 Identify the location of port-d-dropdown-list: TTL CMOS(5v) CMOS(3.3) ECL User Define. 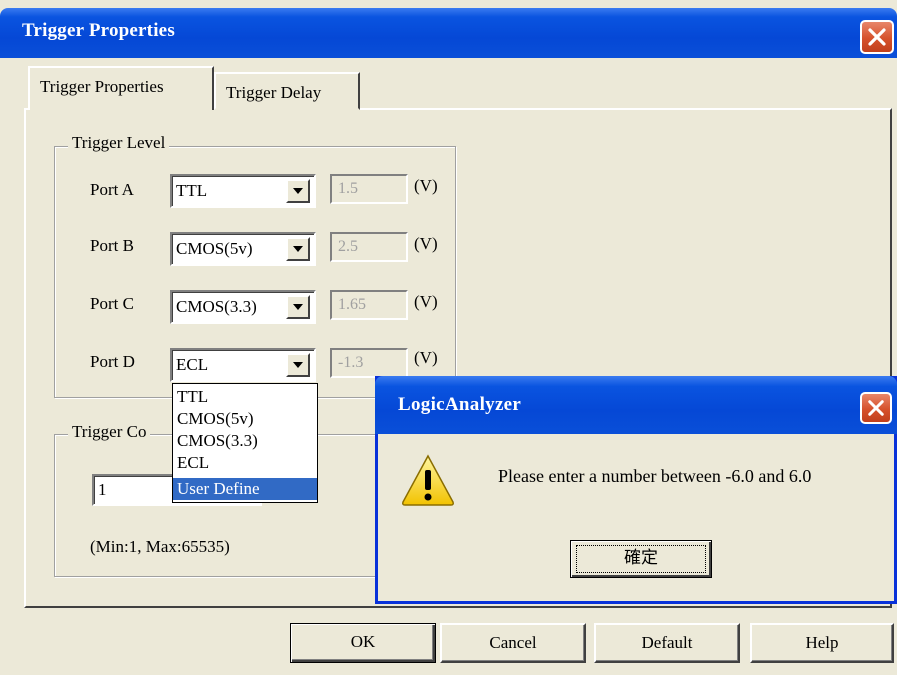
(245, 443).